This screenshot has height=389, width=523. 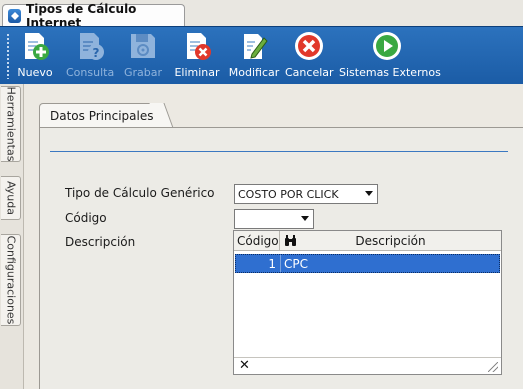 What do you see at coordinates (15, 15) in the screenshot?
I see `app-icon` at bounding box center [15, 15].